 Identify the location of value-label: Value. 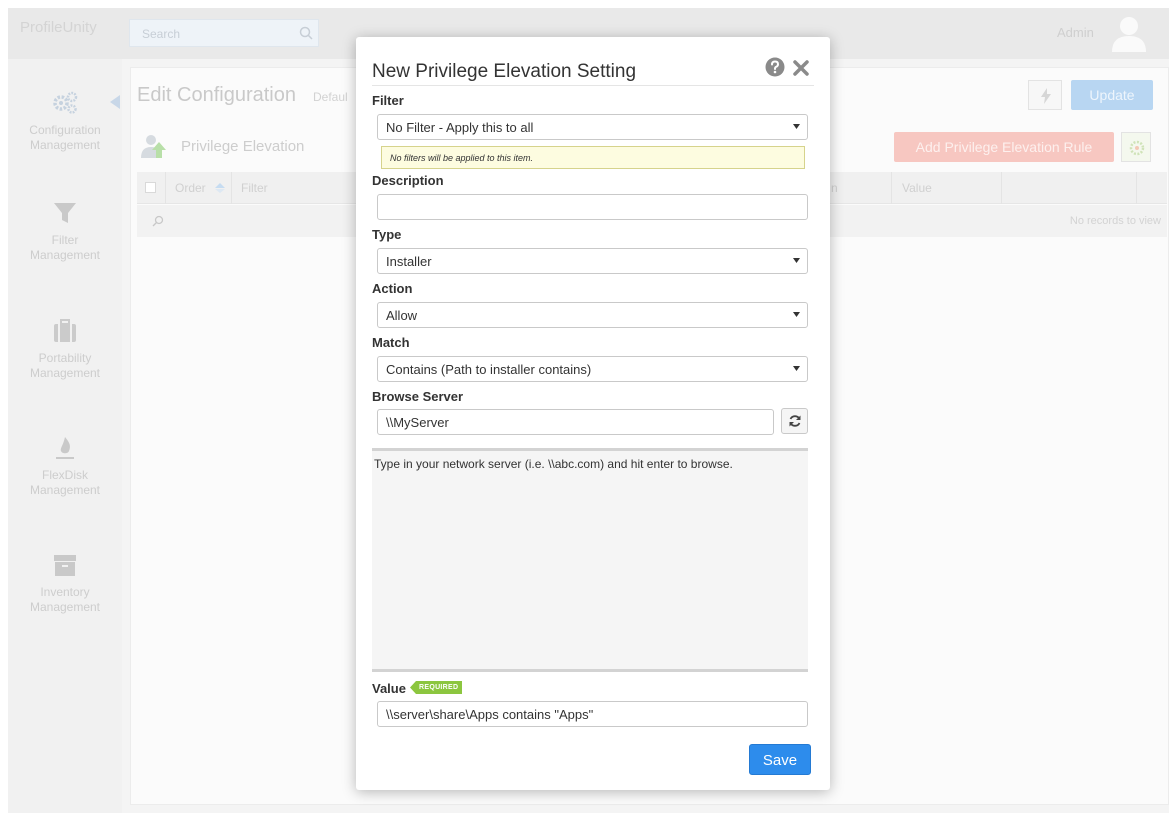
(389, 688).